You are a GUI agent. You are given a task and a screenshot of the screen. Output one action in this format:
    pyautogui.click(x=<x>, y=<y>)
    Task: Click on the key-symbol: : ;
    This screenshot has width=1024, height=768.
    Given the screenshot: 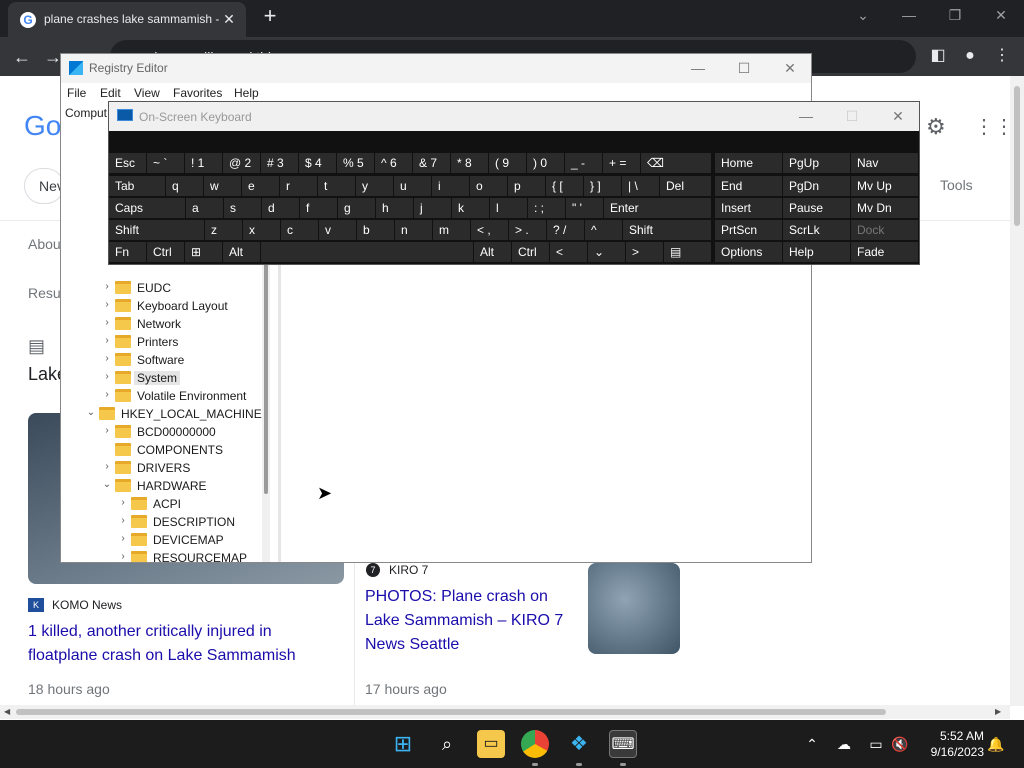 What is the action you would take?
    pyautogui.click(x=546, y=208)
    